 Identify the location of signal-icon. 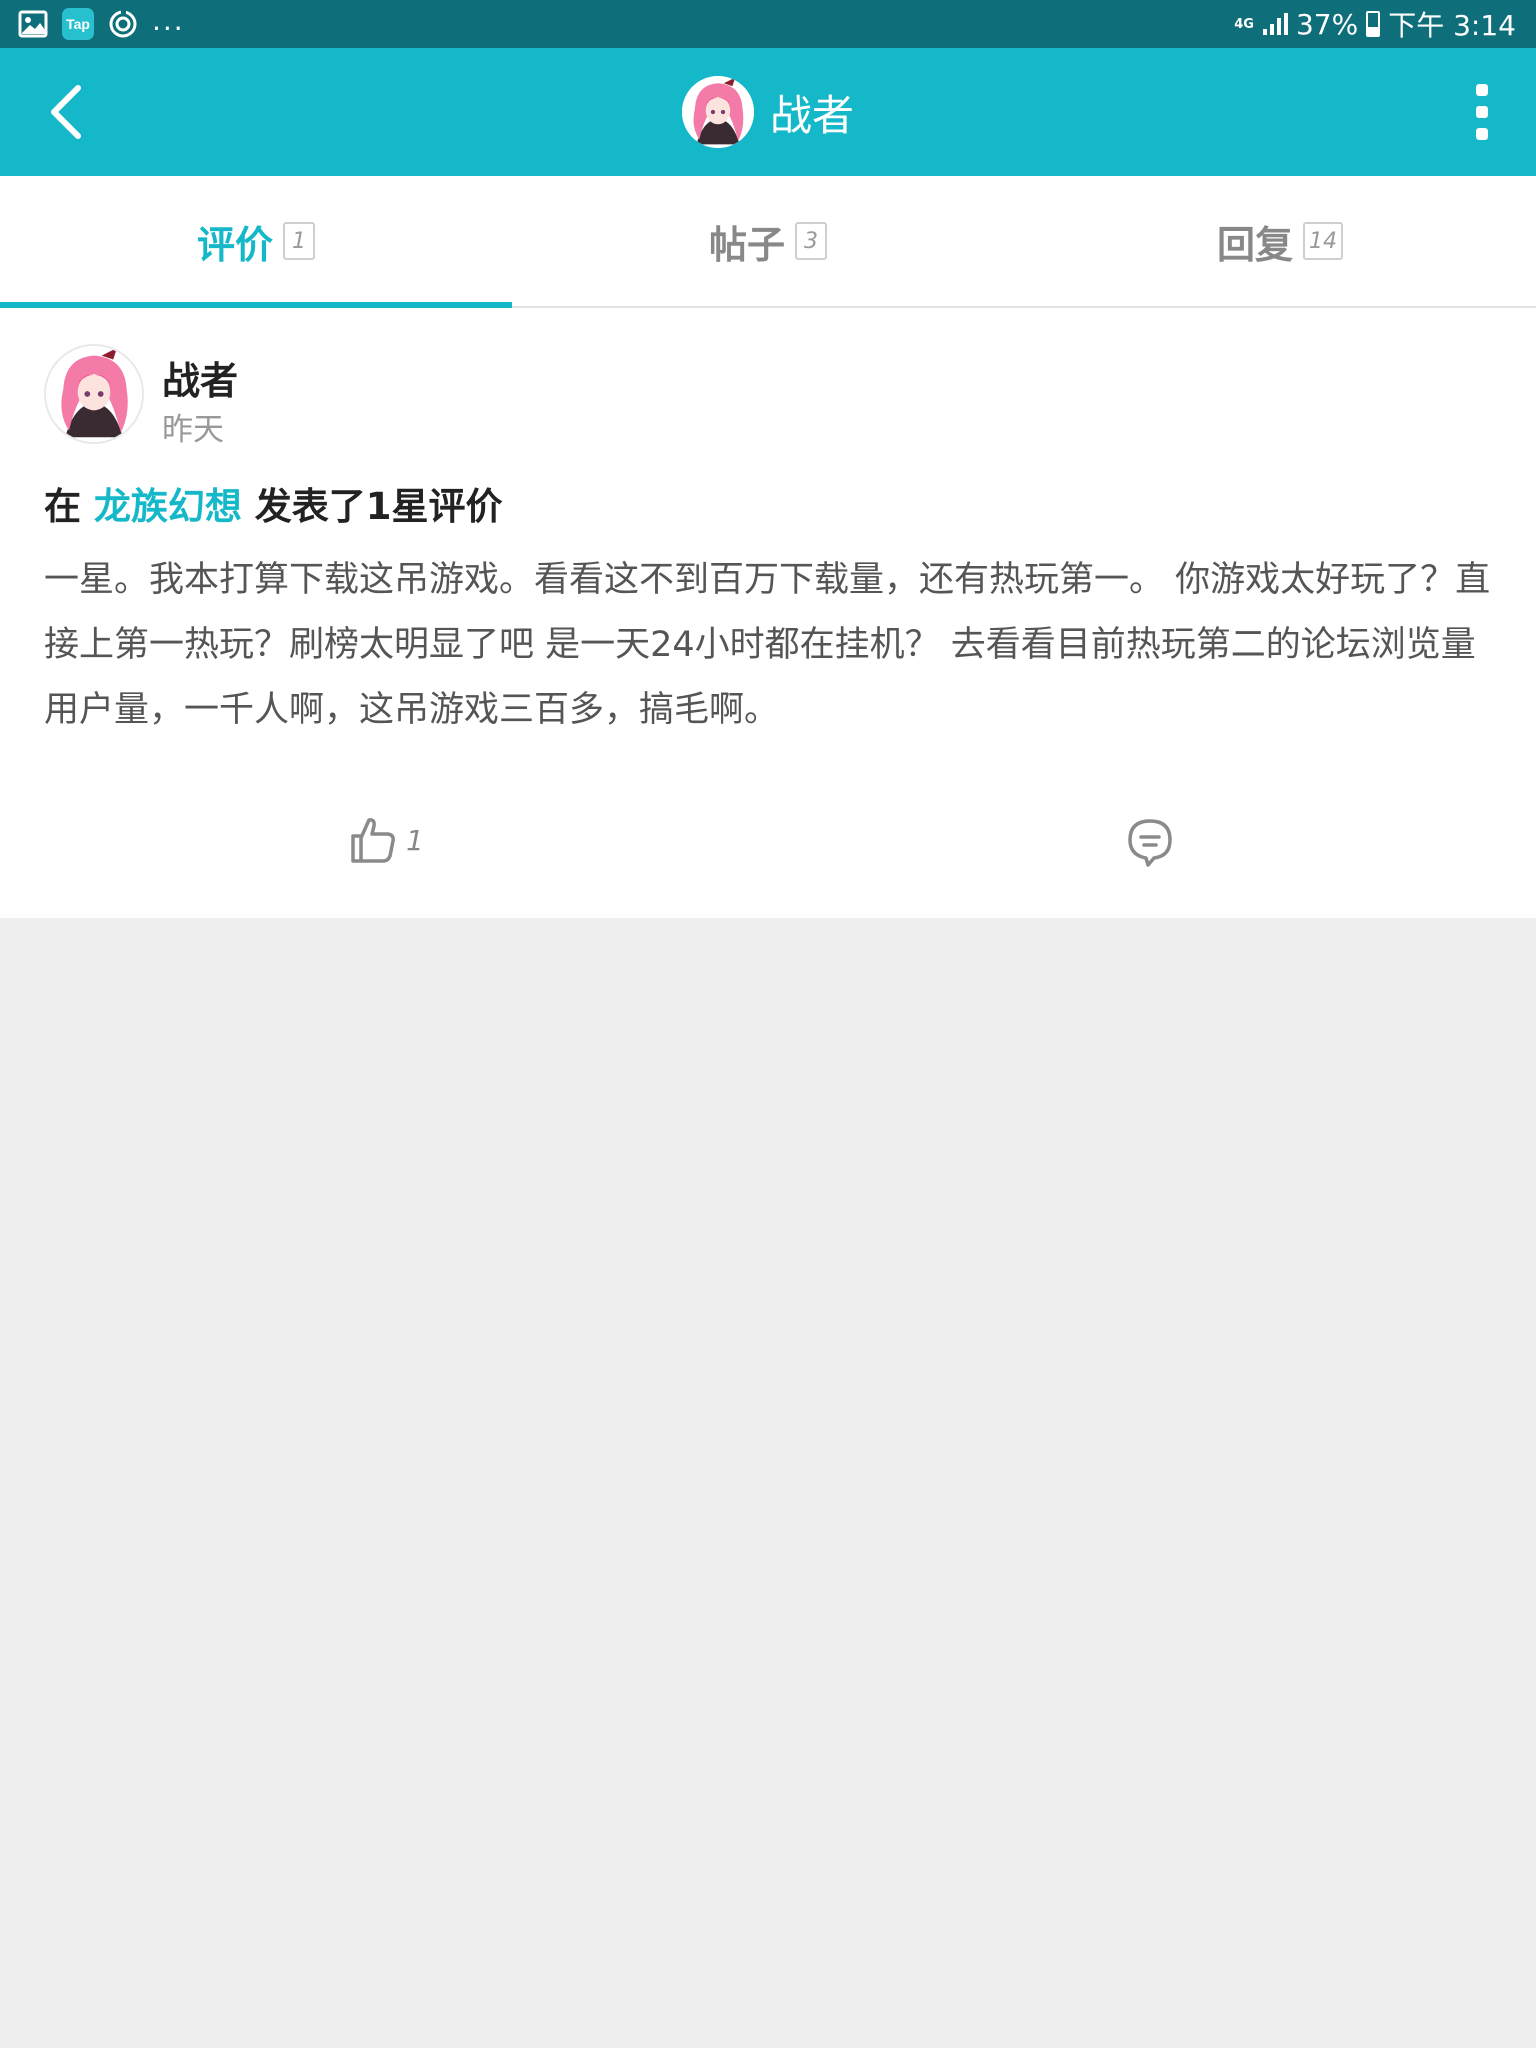
(1275, 24).